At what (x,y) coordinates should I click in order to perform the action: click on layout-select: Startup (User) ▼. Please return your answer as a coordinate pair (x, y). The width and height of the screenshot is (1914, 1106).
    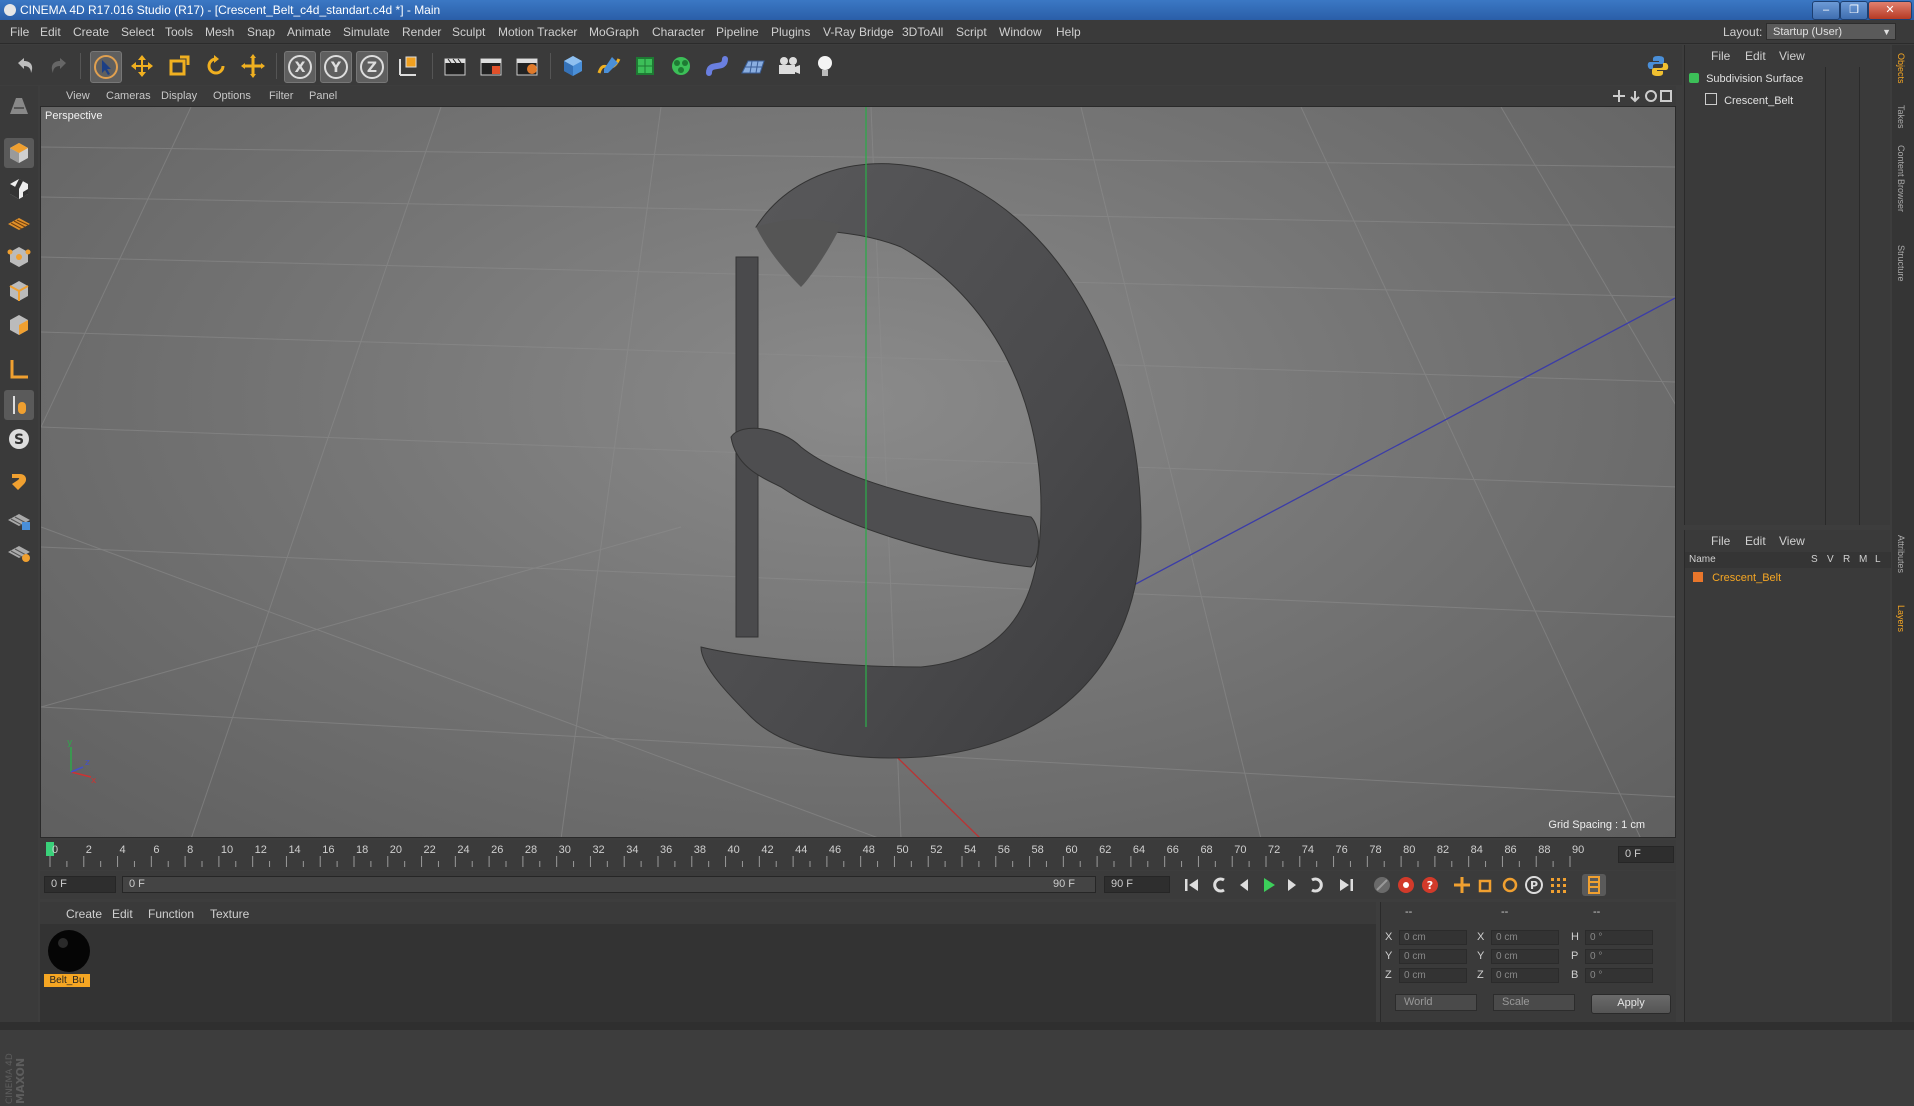
    Looking at the image, I should click on (1831, 31).